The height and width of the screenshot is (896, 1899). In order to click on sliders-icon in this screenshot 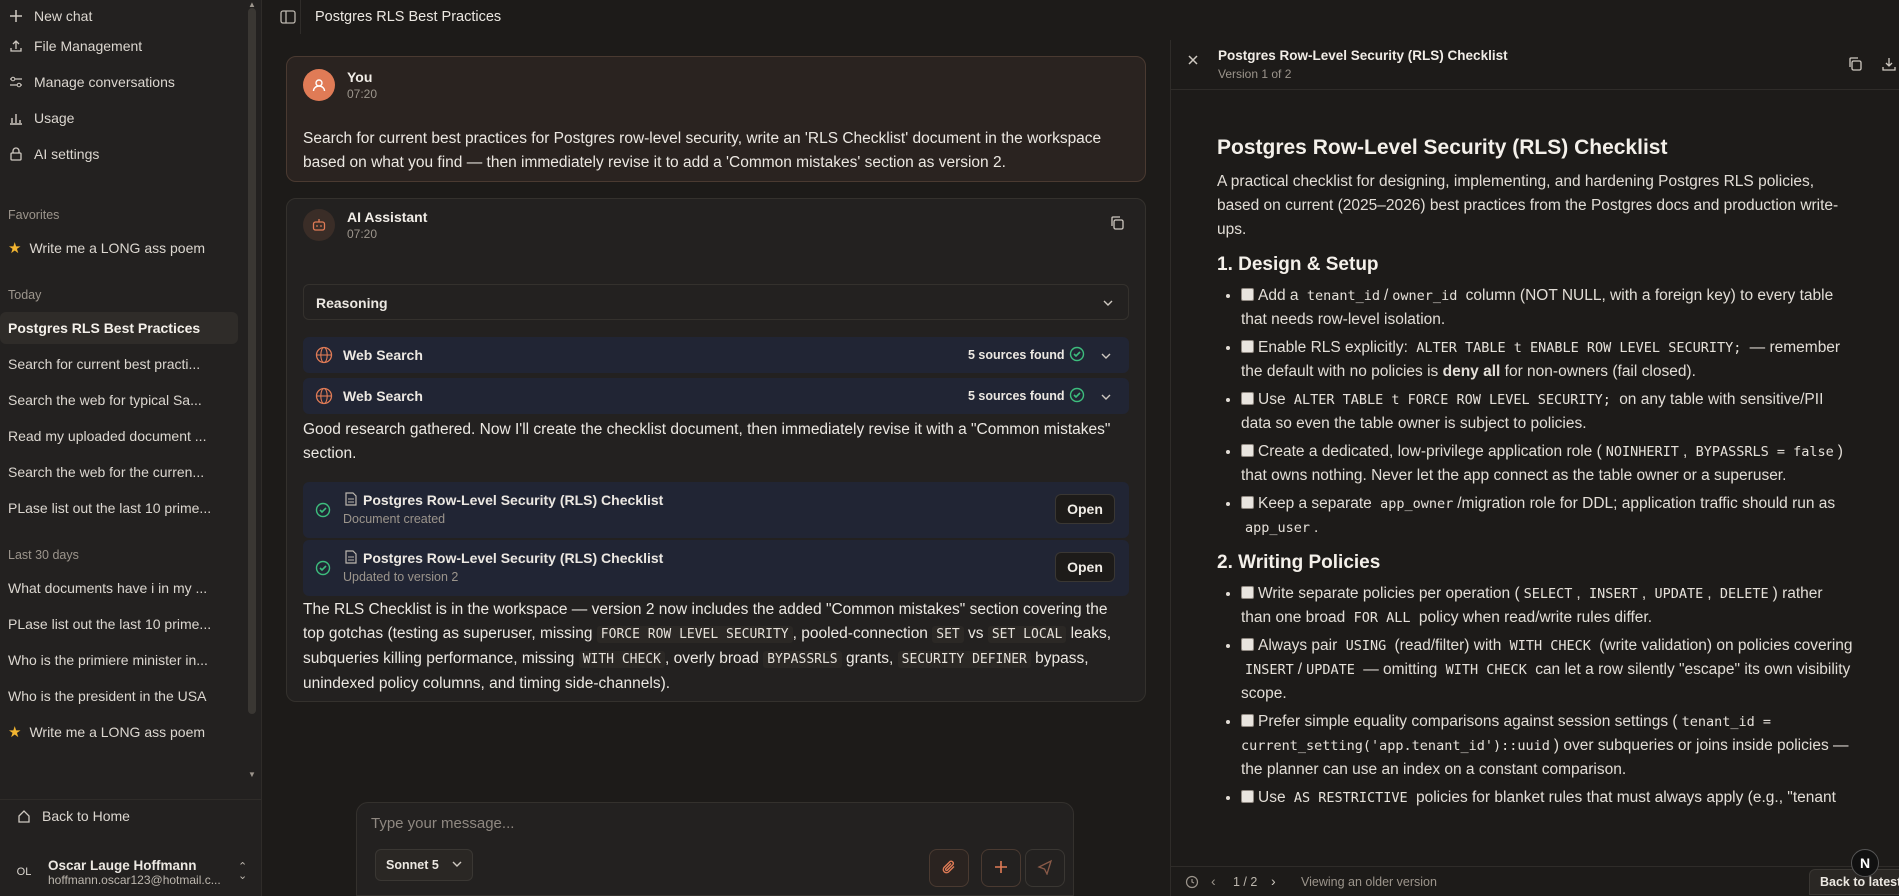, I will do `click(16, 82)`.